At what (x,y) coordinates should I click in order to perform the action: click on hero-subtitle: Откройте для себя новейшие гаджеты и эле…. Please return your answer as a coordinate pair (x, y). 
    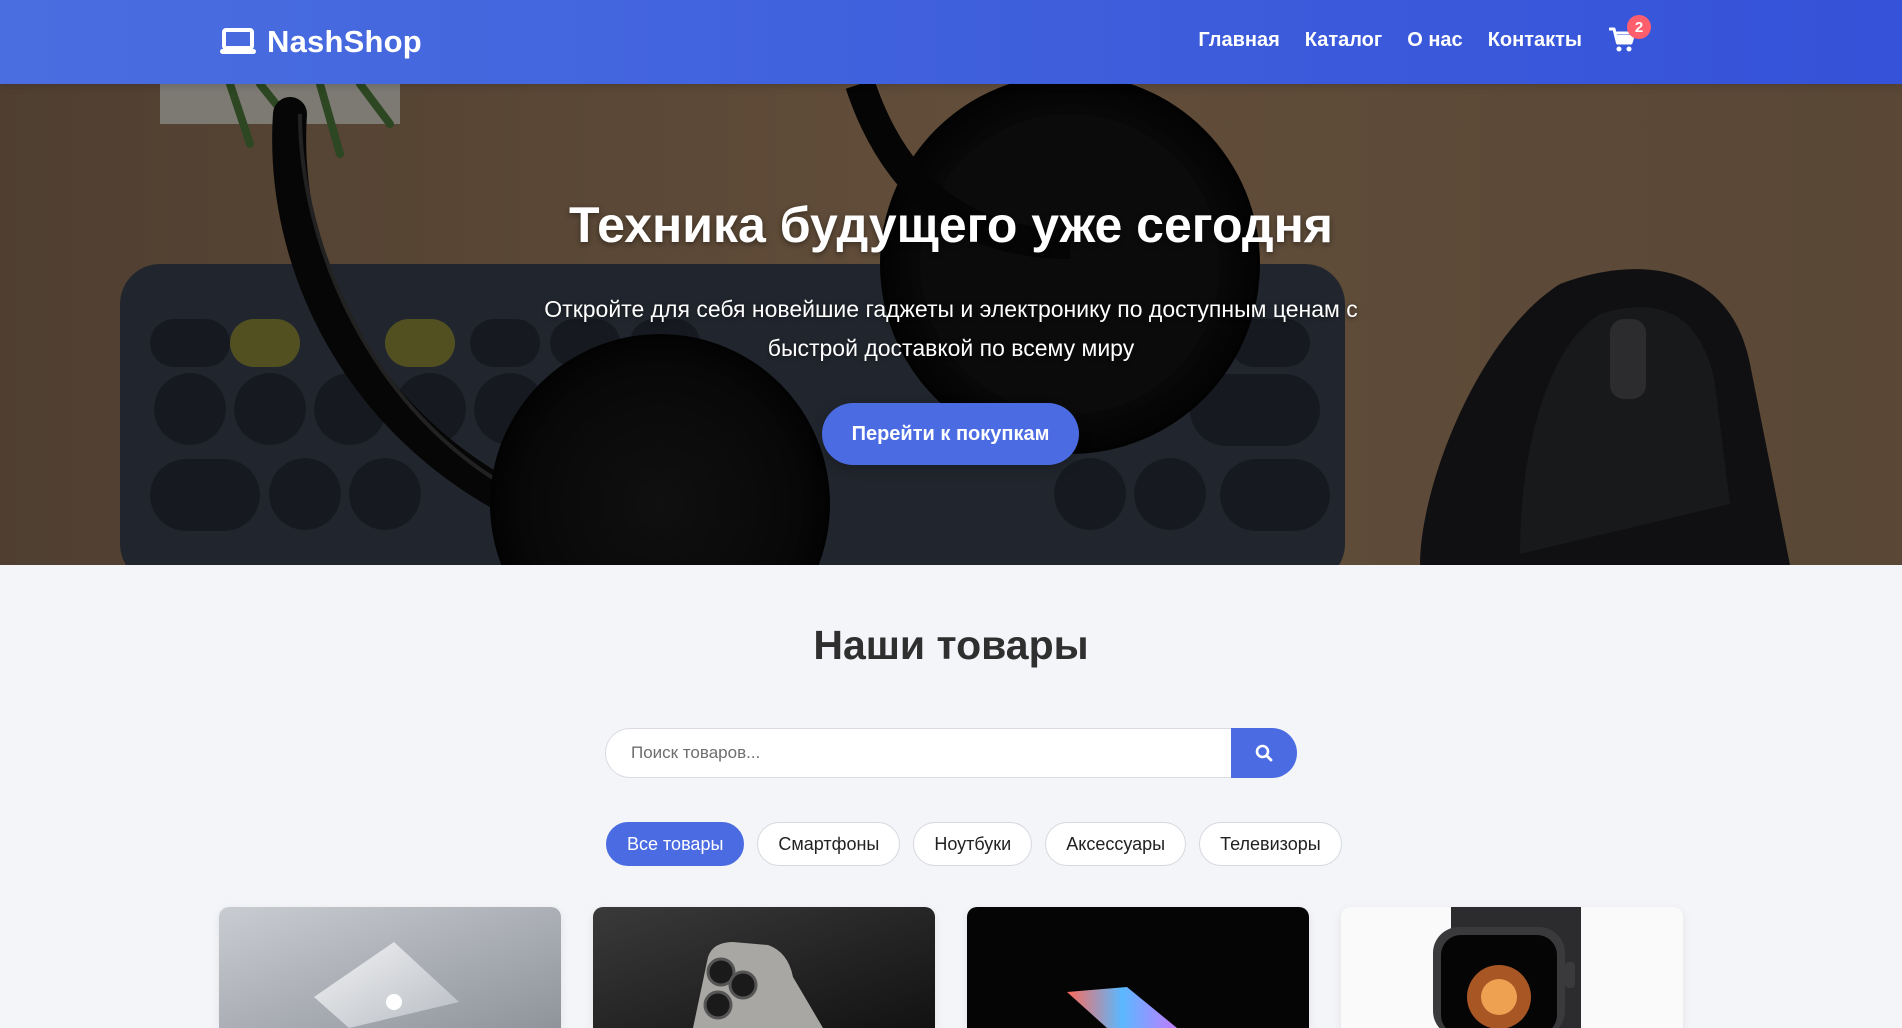
    Looking at the image, I should click on (951, 328).